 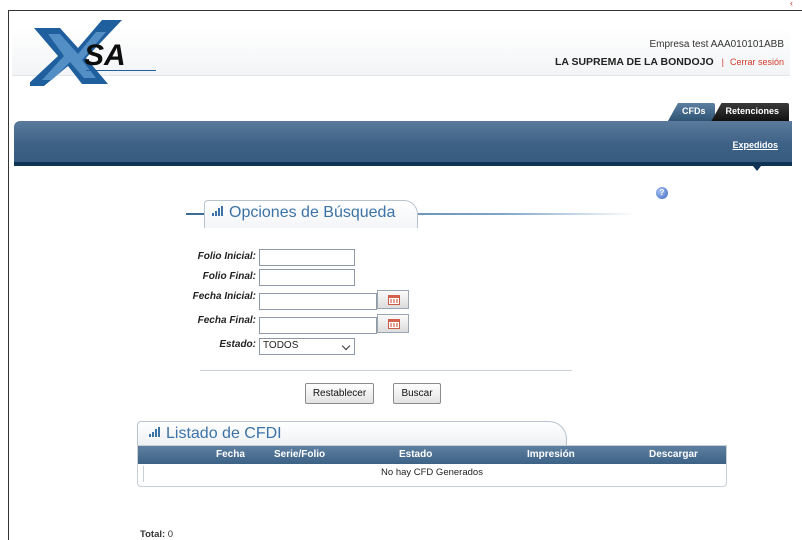 What do you see at coordinates (226, 256) in the screenshot?
I see `folio-inicial-label: Folio Inicial:` at bounding box center [226, 256].